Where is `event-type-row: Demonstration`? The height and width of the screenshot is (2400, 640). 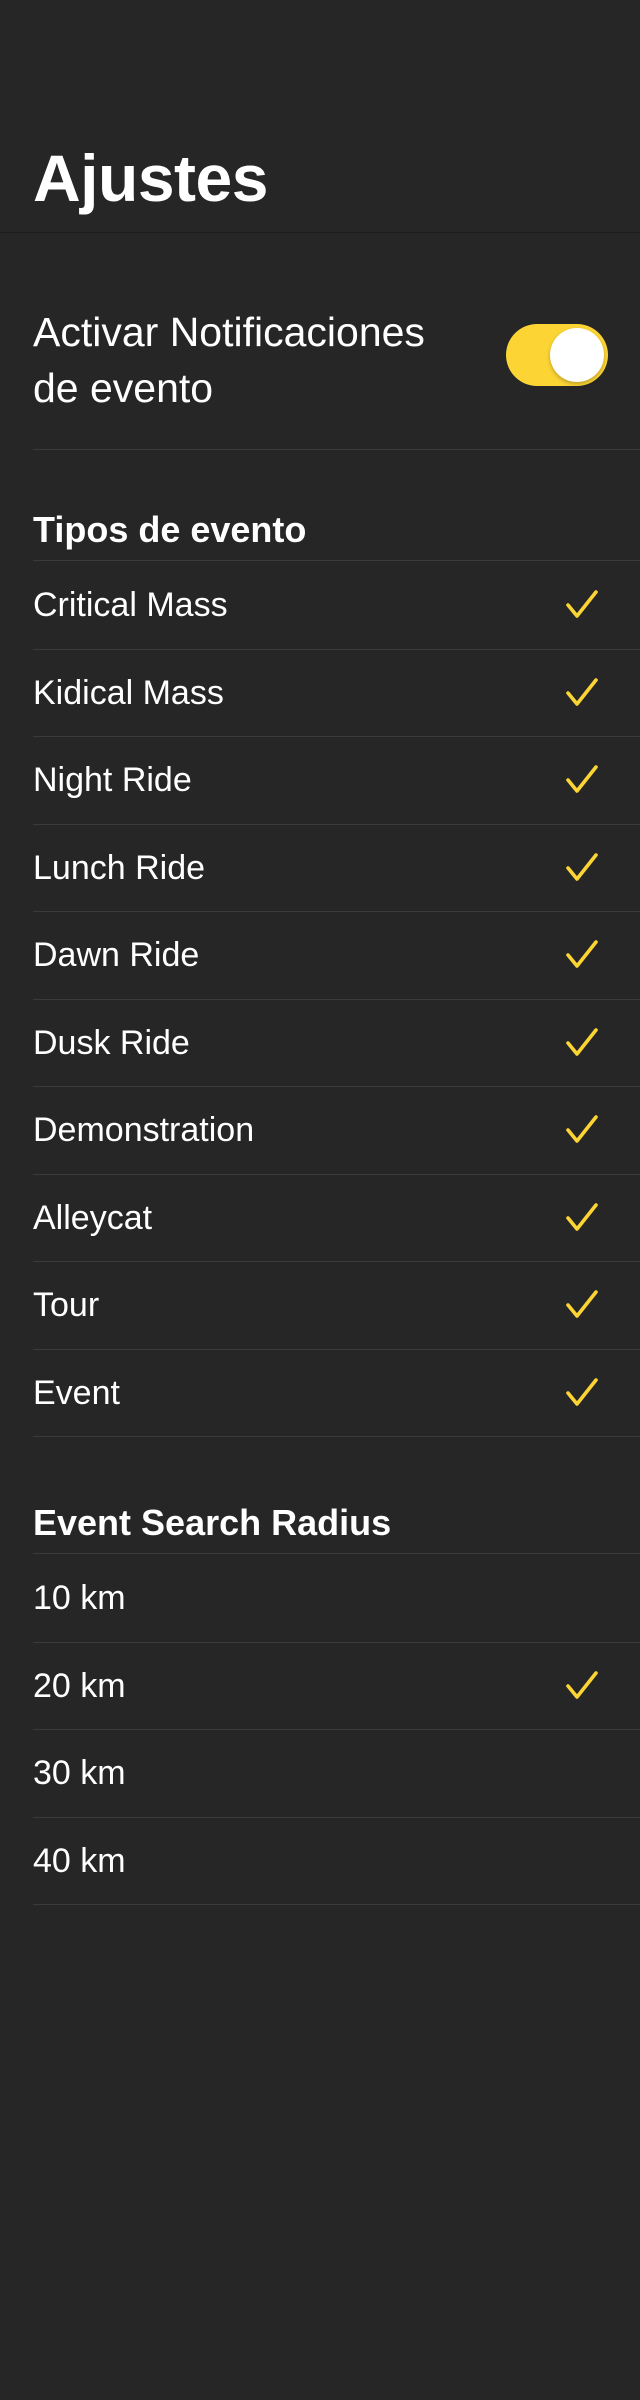 event-type-row: Demonstration is located at coordinates (336, 1131).